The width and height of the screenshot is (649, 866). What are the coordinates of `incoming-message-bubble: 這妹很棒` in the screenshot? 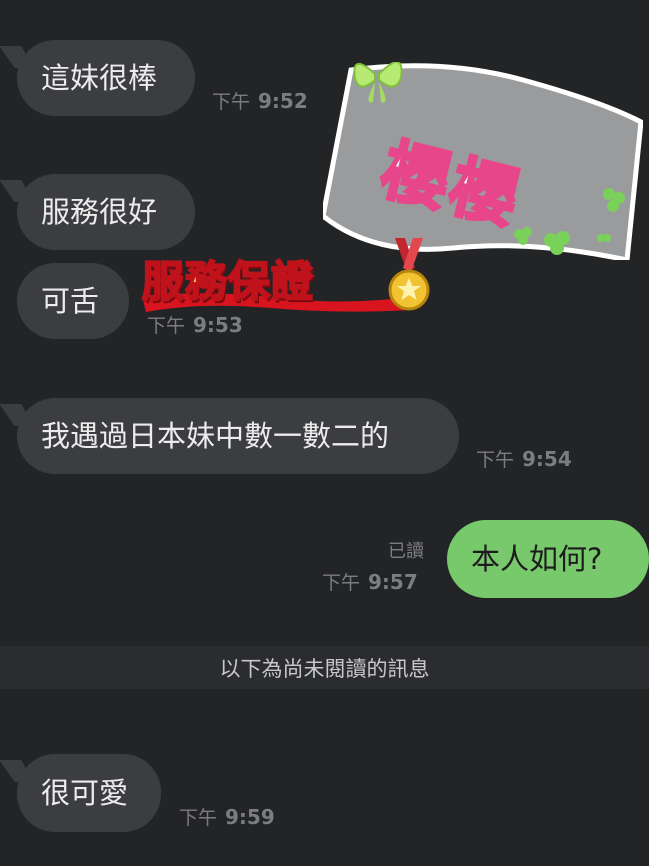 It's located at (106, 78).